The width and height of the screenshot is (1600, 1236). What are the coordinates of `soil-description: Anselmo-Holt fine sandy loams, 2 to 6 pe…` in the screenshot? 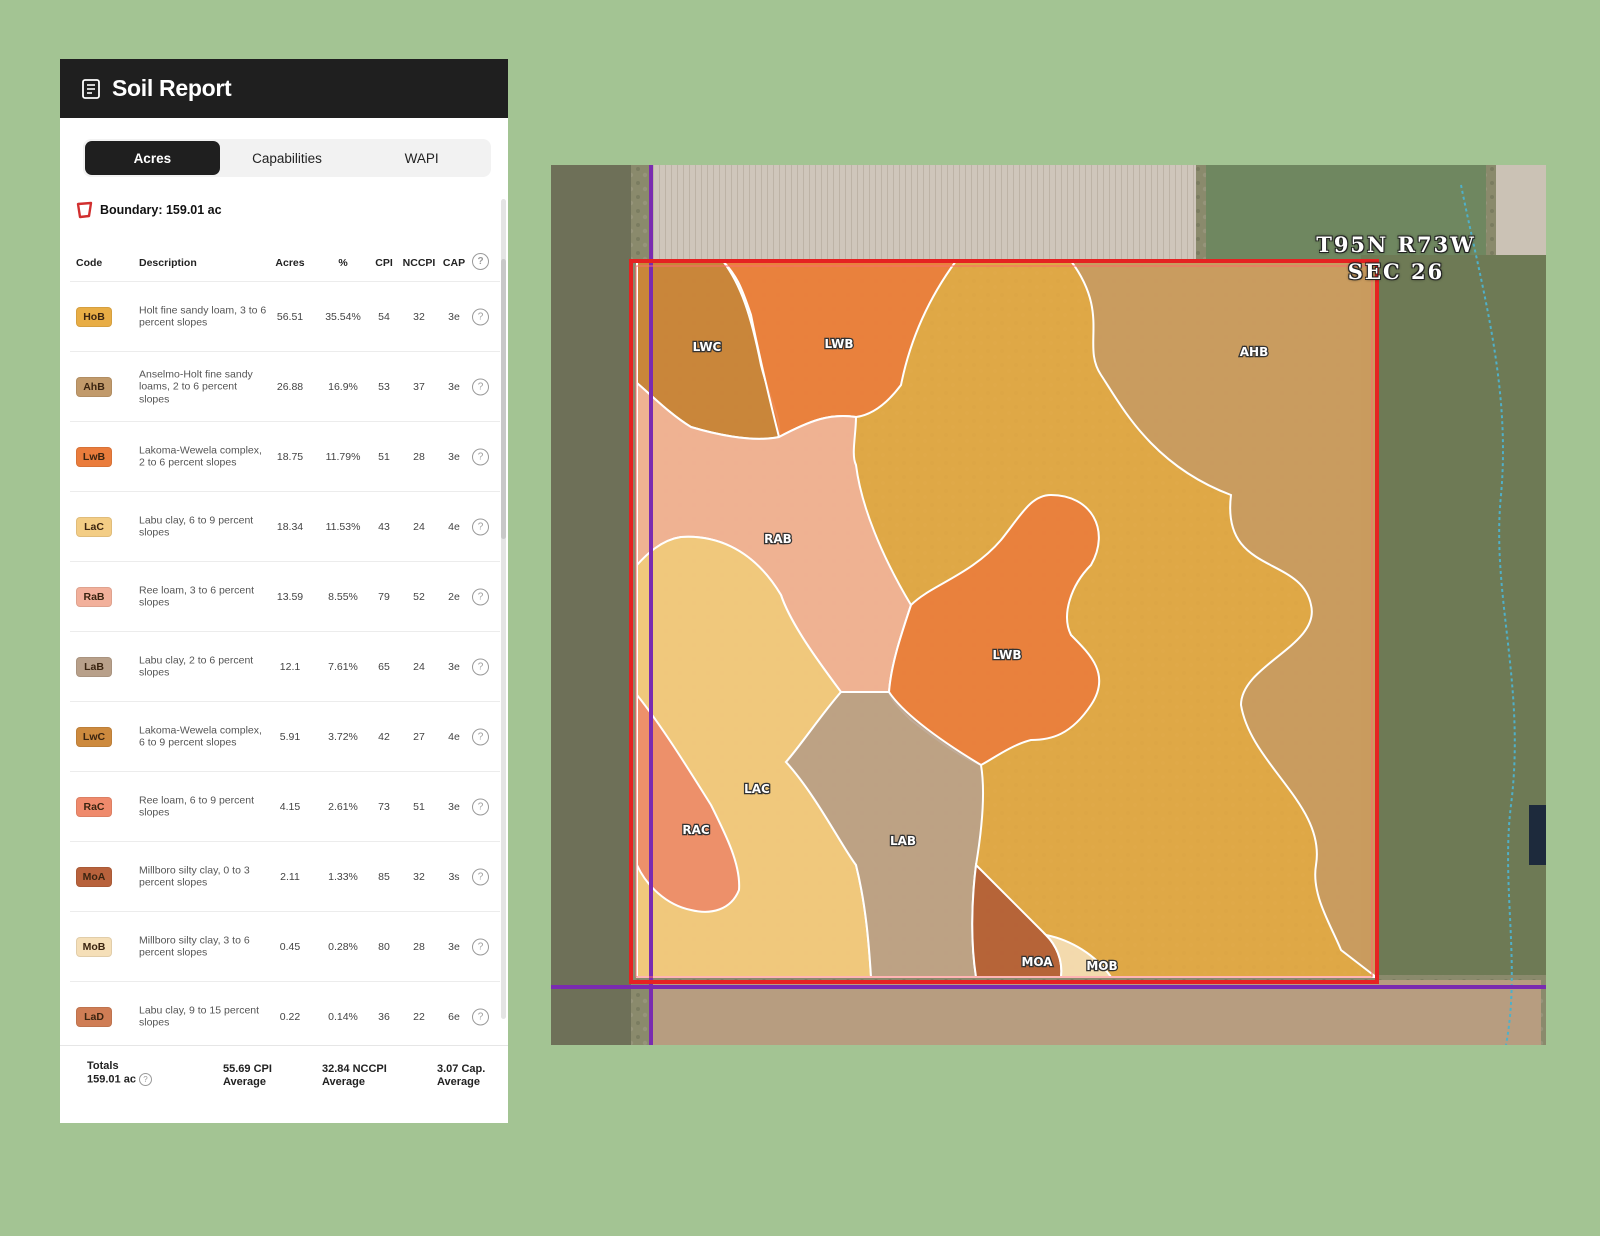 It's located at (196, 386).